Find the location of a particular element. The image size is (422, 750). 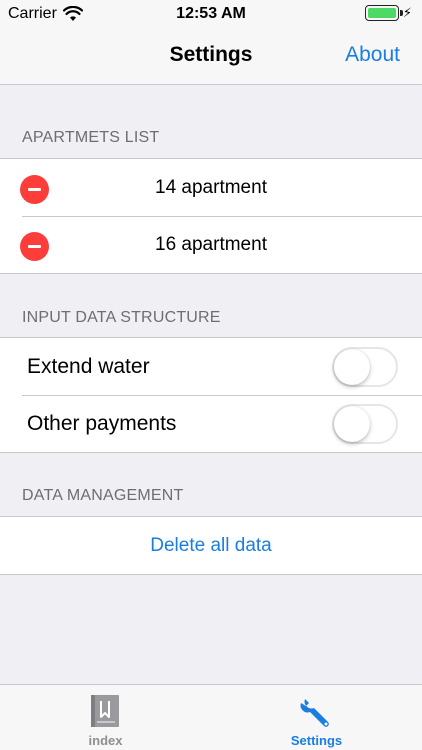

delete-all-row: Delete all data is located at coordinates (211, 545).